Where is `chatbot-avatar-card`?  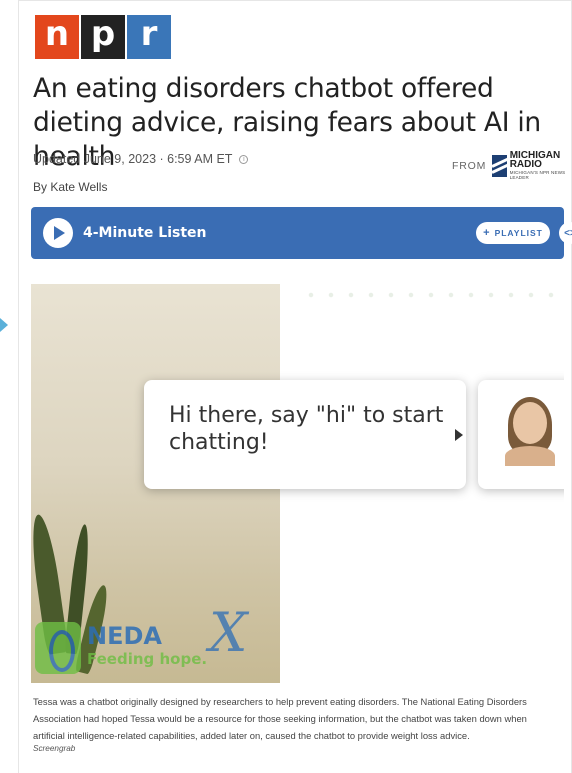 chatbot-avatar-card is located at coordinates (521, 434).